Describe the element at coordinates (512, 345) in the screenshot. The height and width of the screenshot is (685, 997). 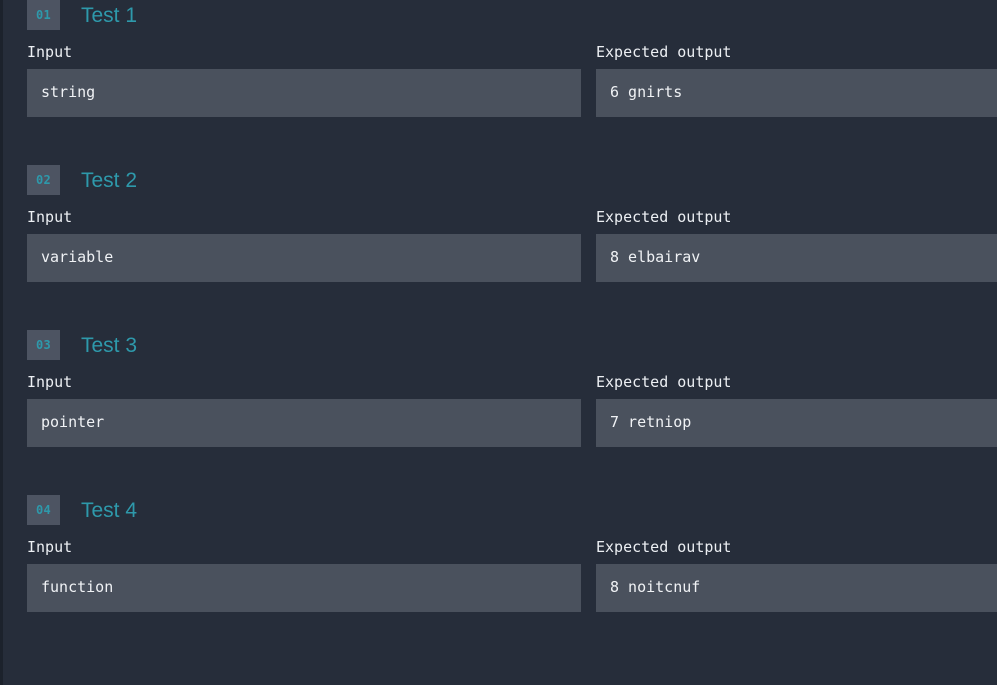
I see `test-case-header: 03 Test 3` at that location.